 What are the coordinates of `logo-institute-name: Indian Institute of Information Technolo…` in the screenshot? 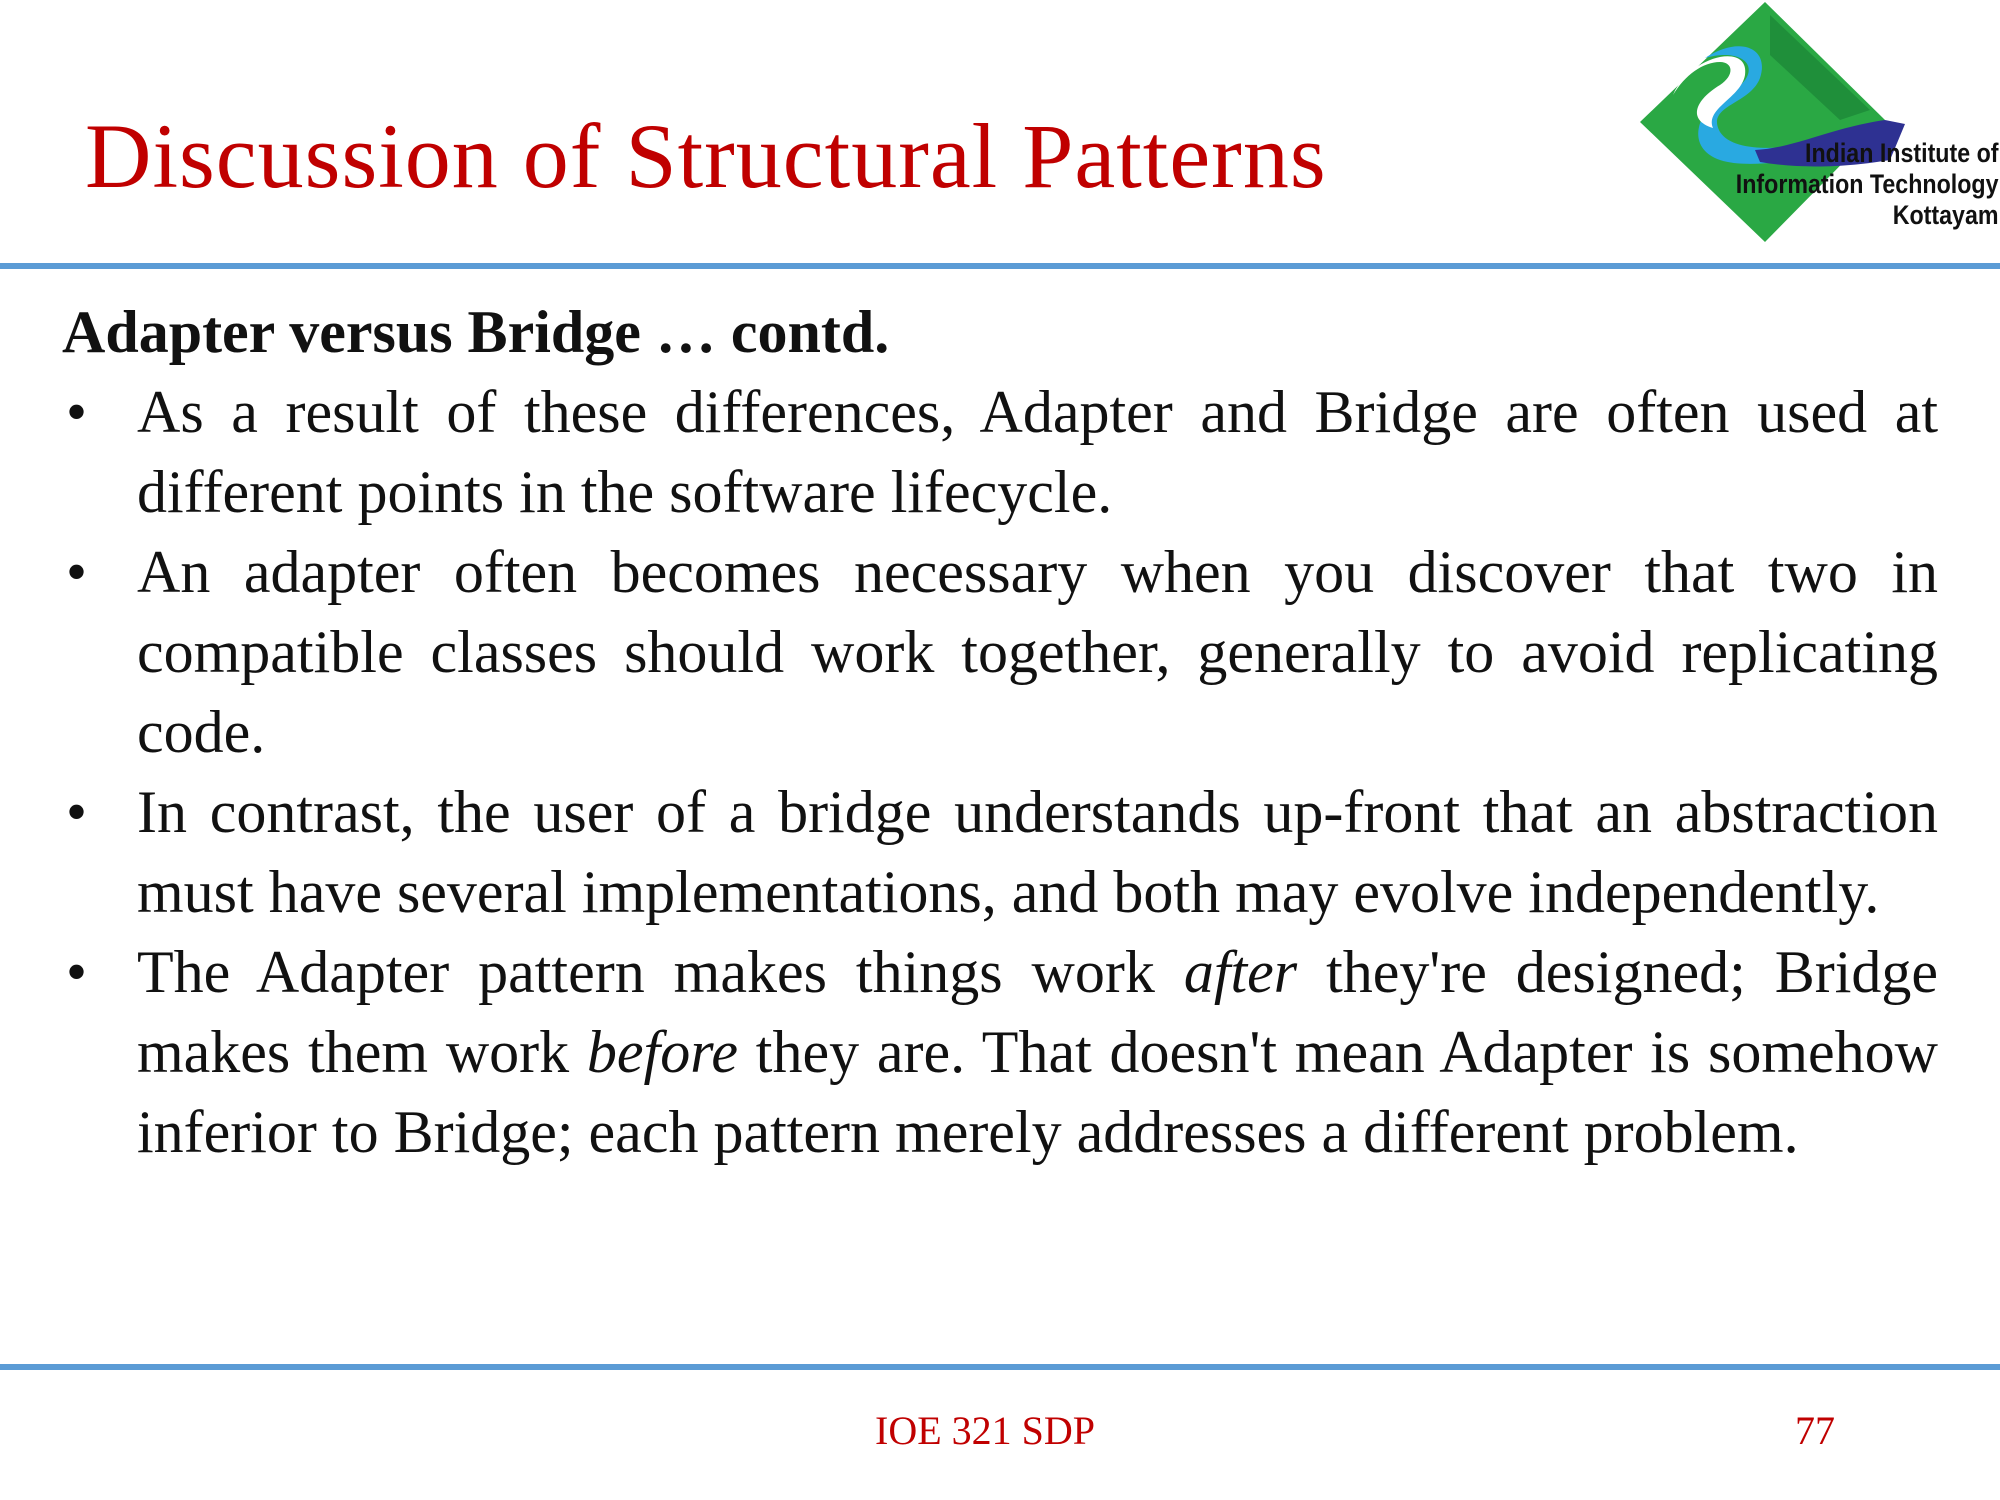 It's located at (1866, 184).